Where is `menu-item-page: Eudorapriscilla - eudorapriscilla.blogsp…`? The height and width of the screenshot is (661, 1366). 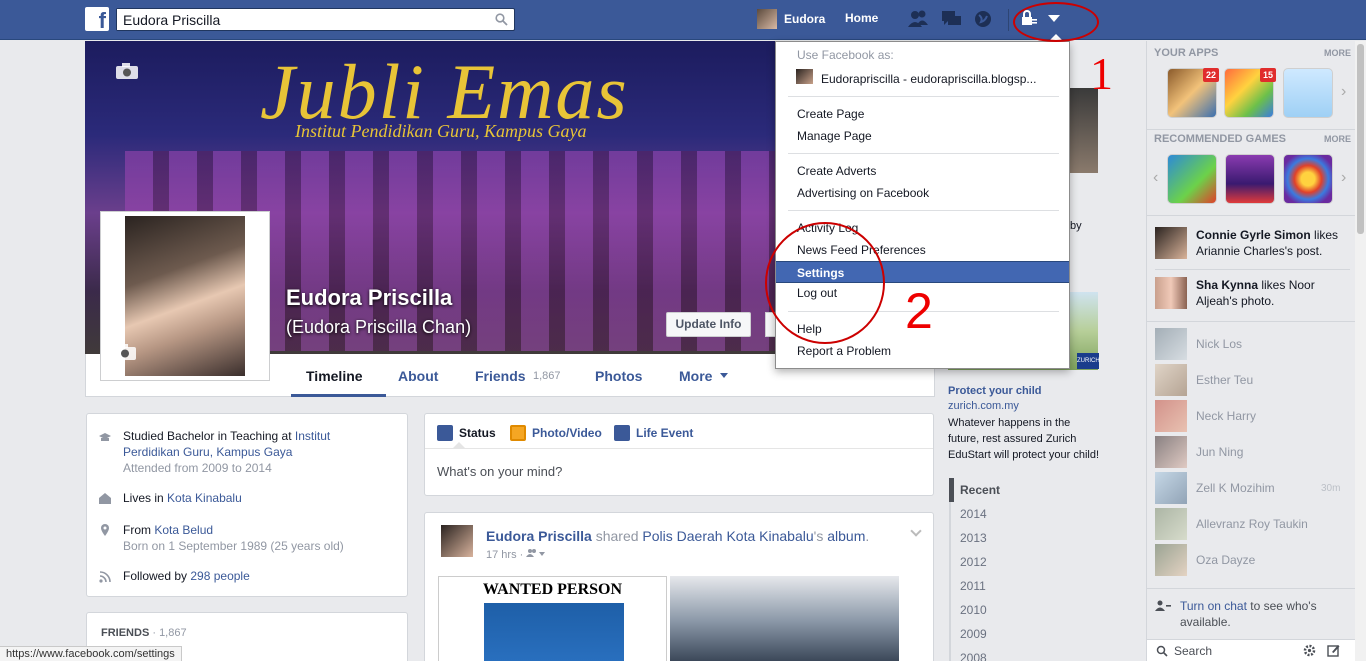
menu-item-page: Eudorapriscilla - eudorapriscilla.blogsp… is located at coordinates (922, 79).